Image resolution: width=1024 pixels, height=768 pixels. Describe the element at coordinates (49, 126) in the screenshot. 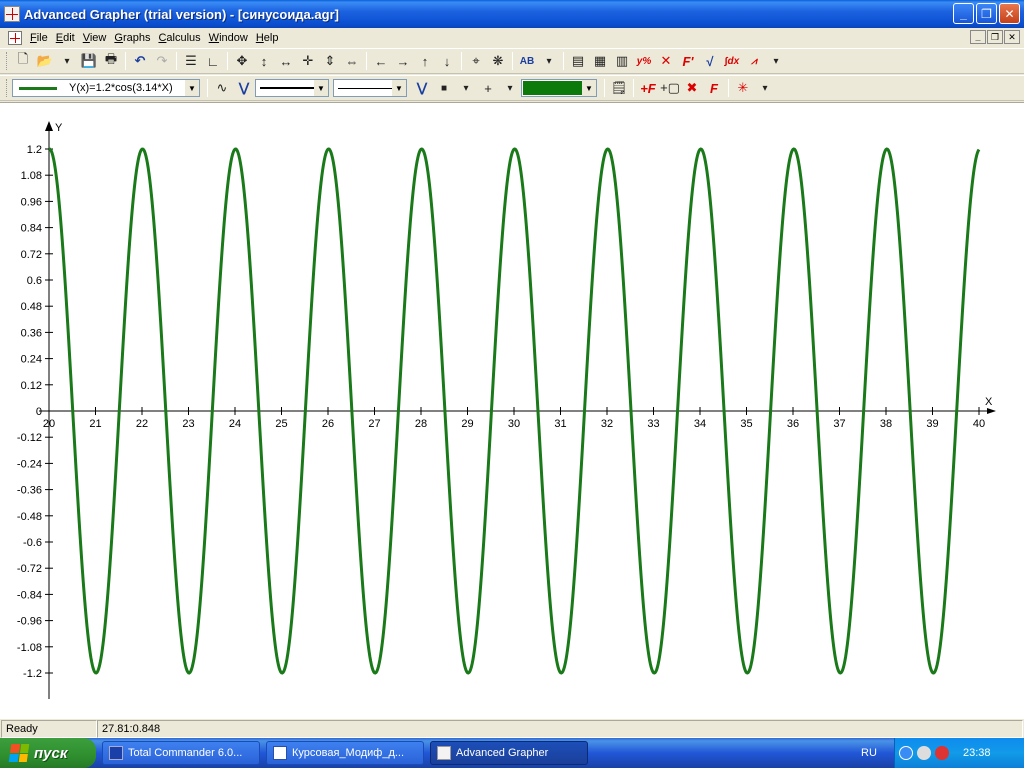

I see `y-axis-arrow` at that location.